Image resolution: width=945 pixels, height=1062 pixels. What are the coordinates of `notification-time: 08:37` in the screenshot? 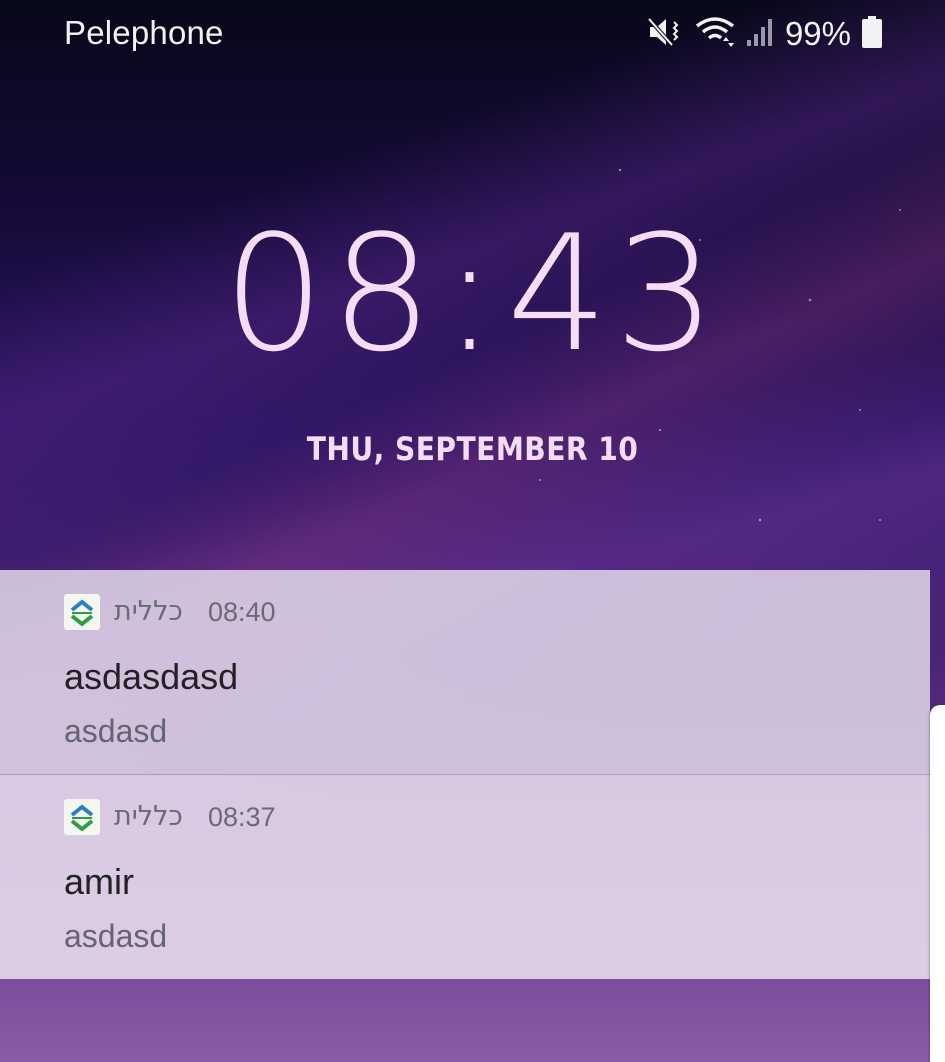 It's located at (242, 817).